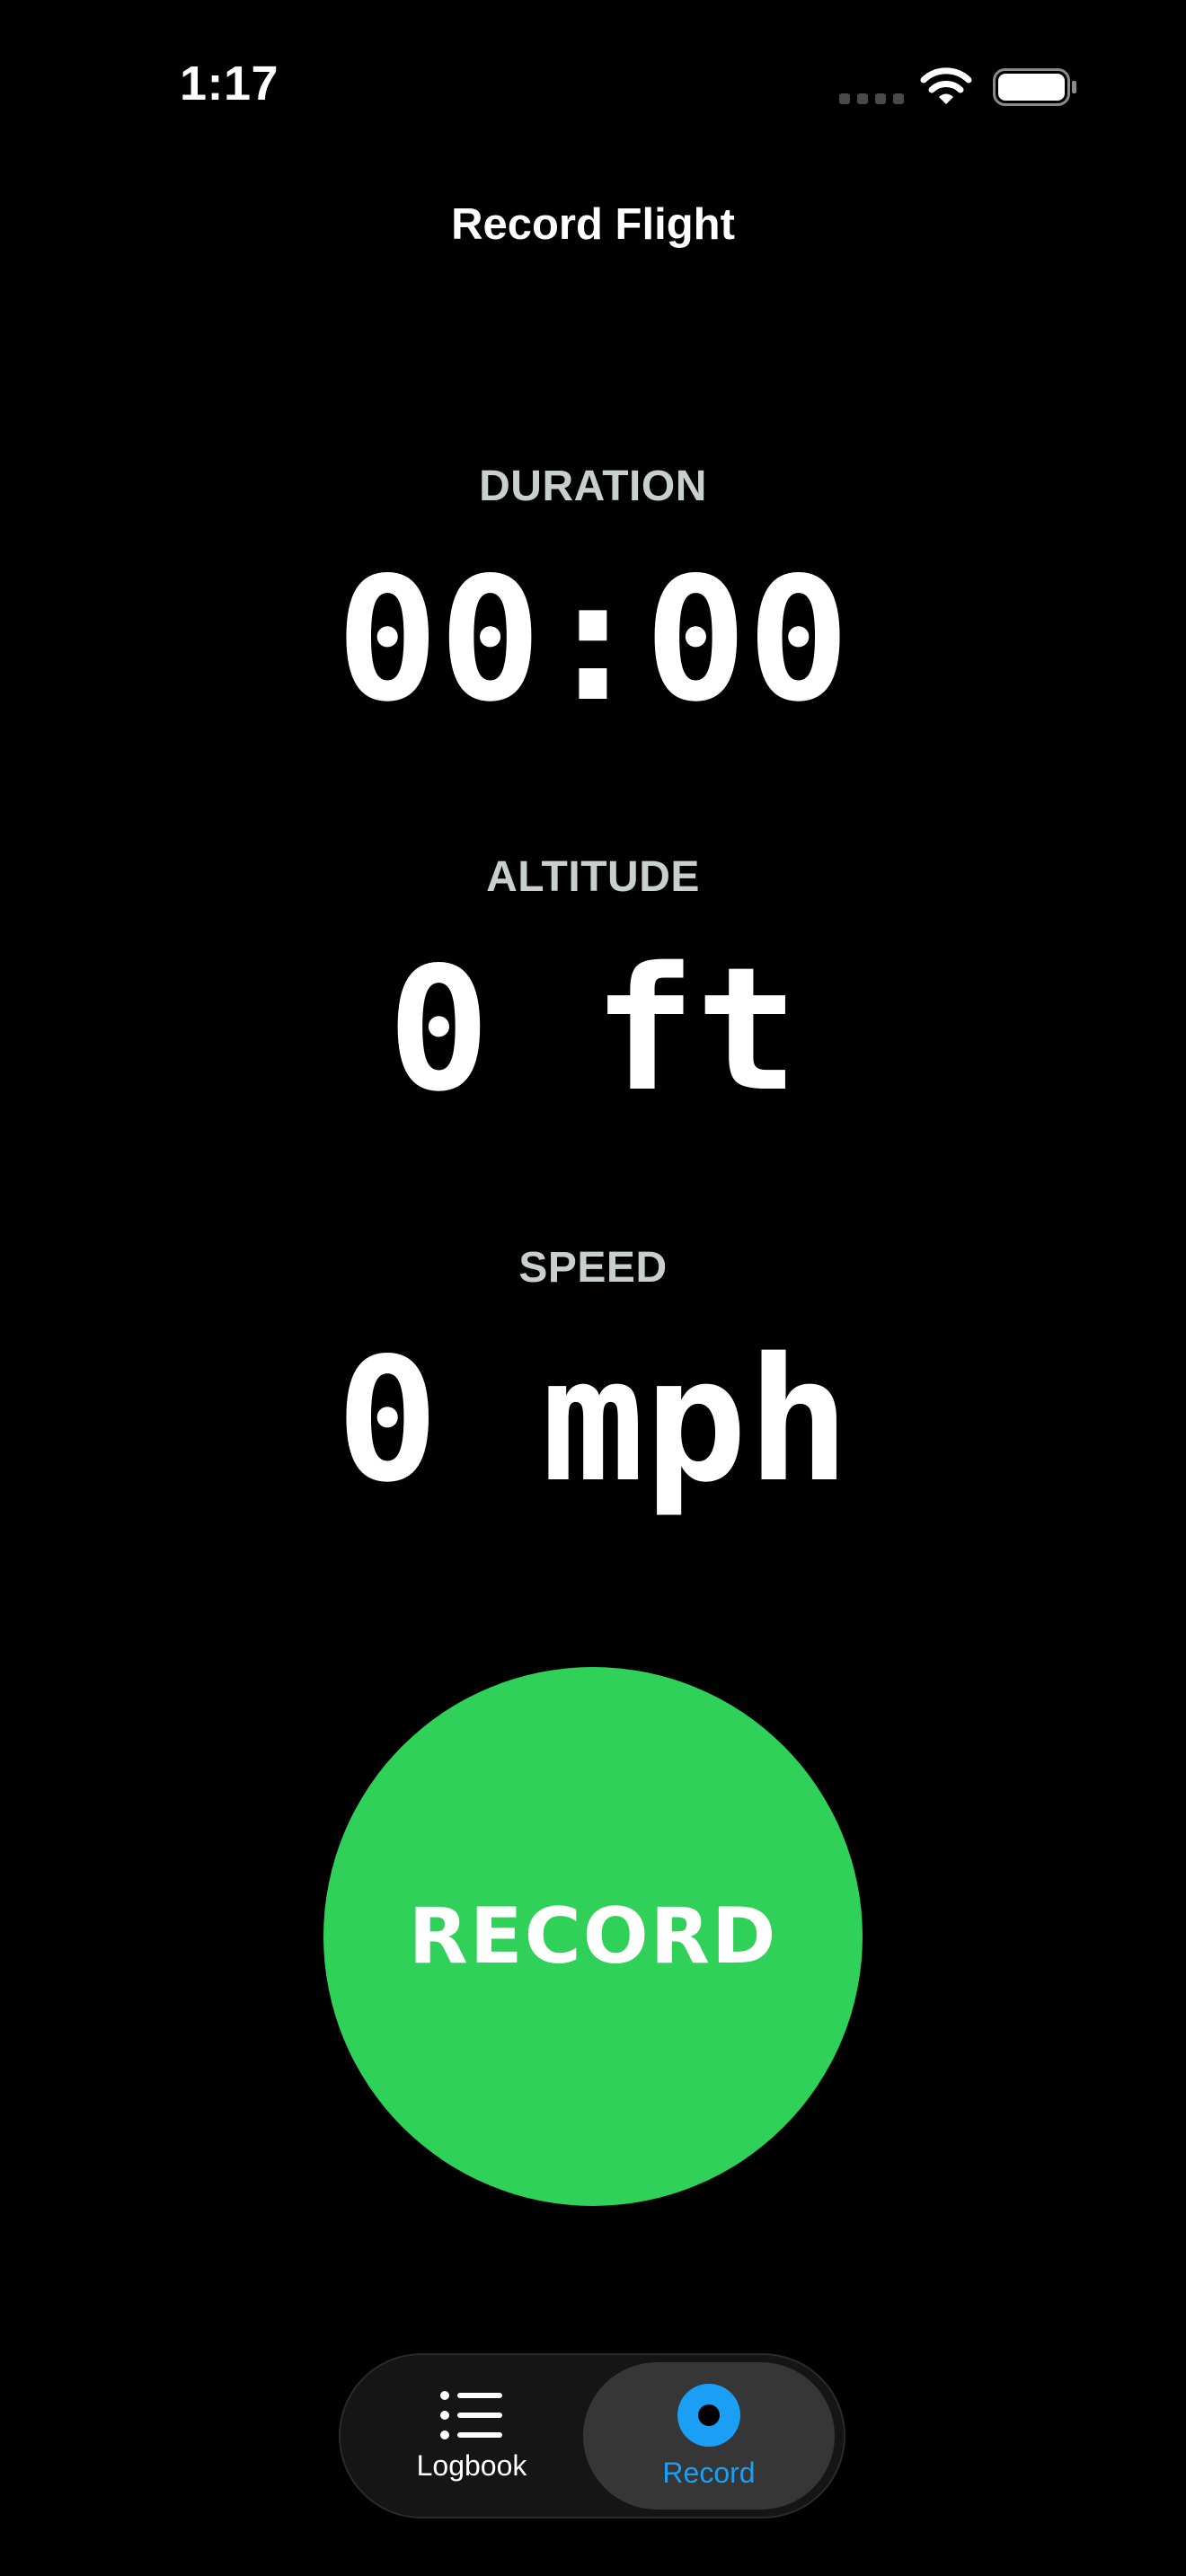 The width and height of the screenshot is (1186, 2576). I want to click on tab-record: Record, so click(709, 2436).